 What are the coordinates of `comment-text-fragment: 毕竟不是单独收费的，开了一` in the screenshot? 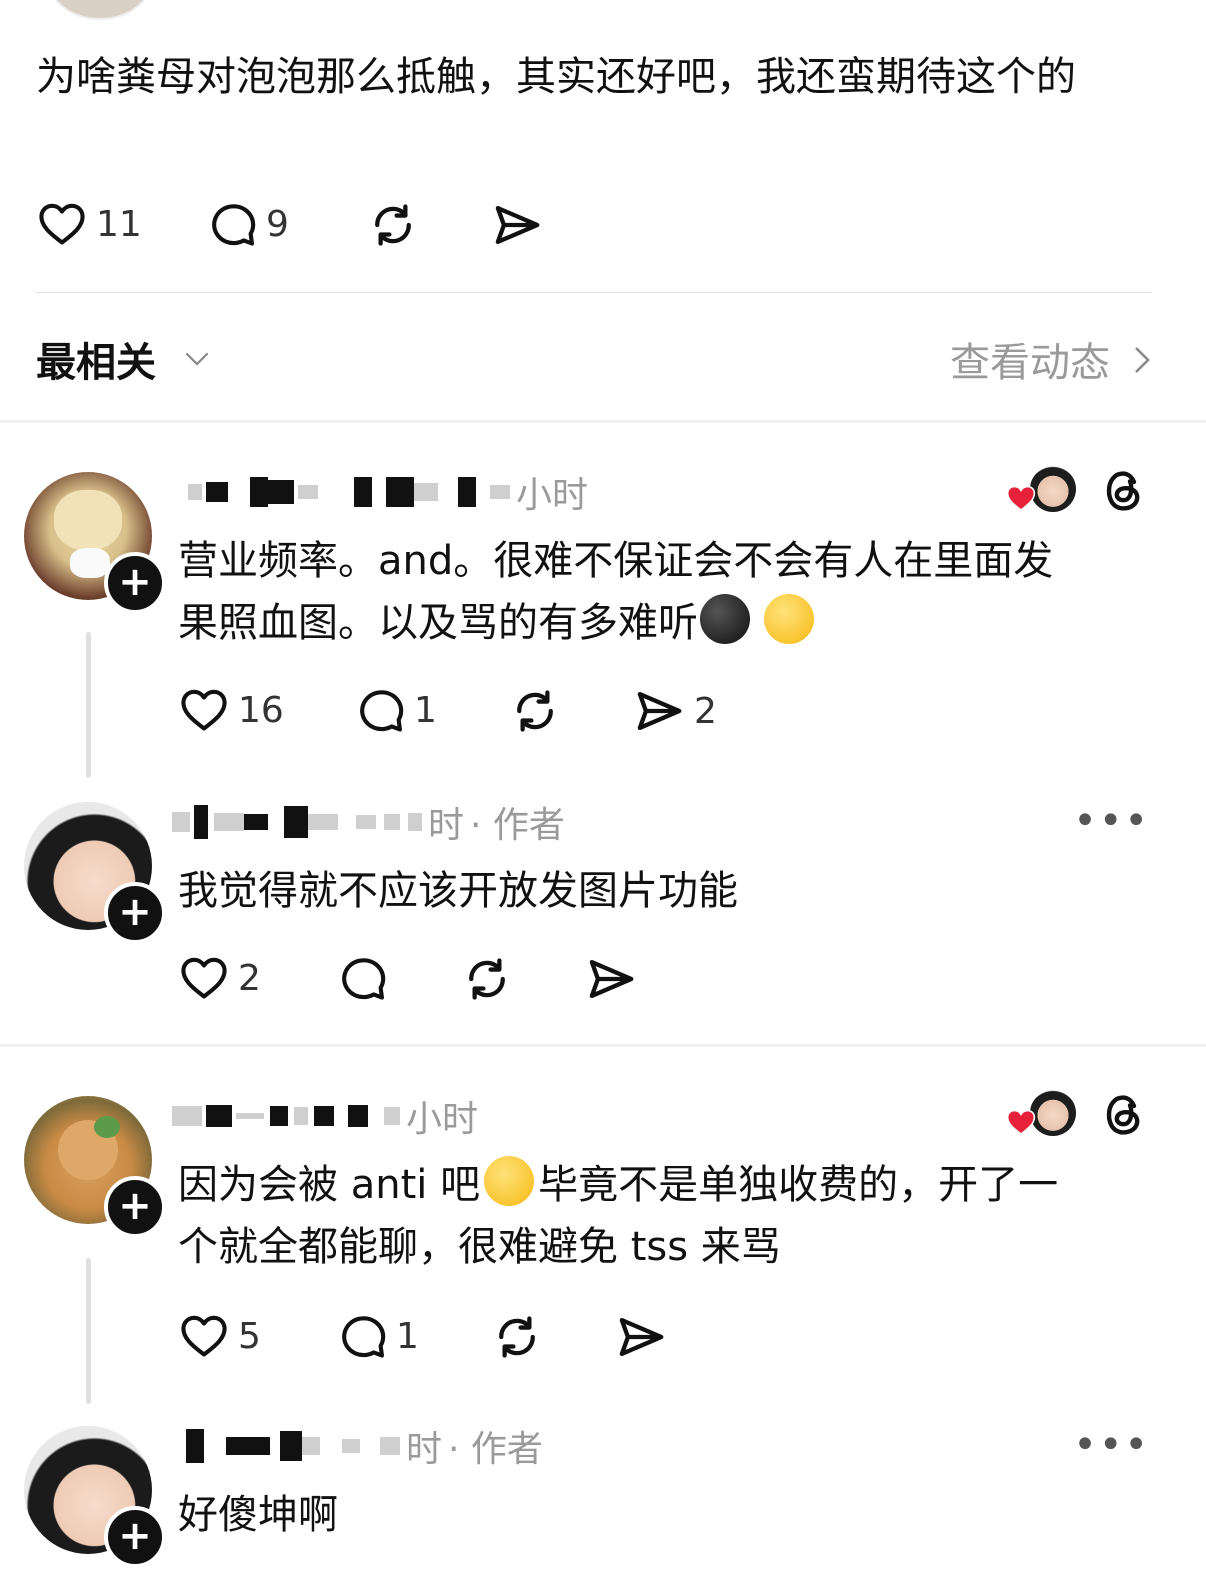 It's located at (798, 1185).